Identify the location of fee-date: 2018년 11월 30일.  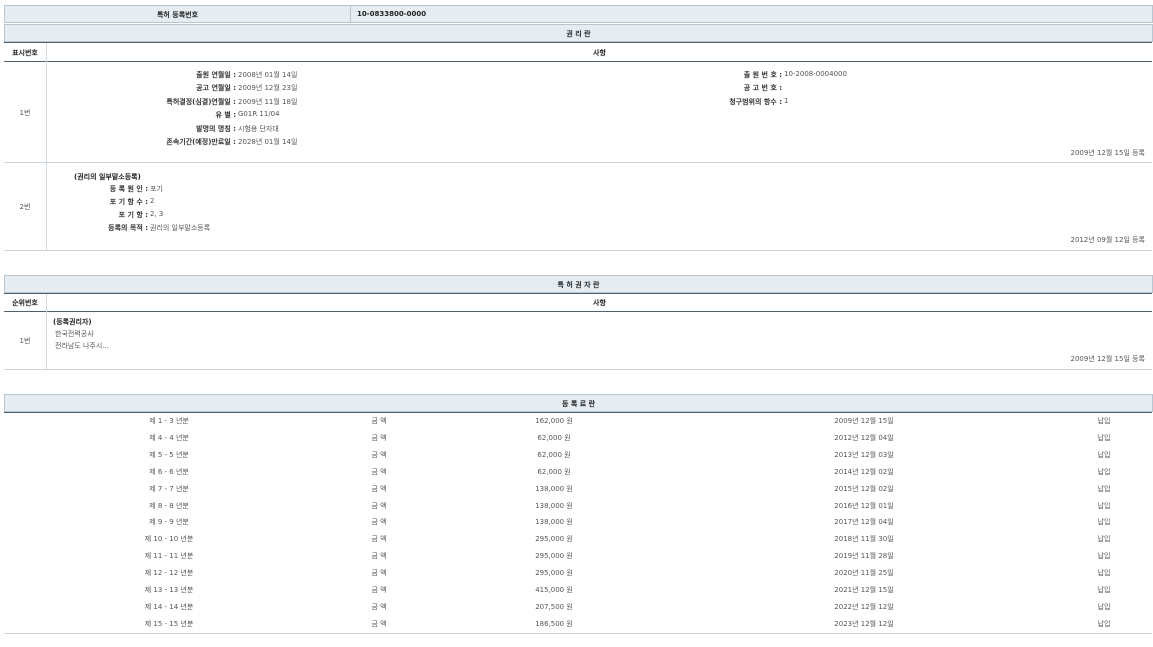
(864, 539).